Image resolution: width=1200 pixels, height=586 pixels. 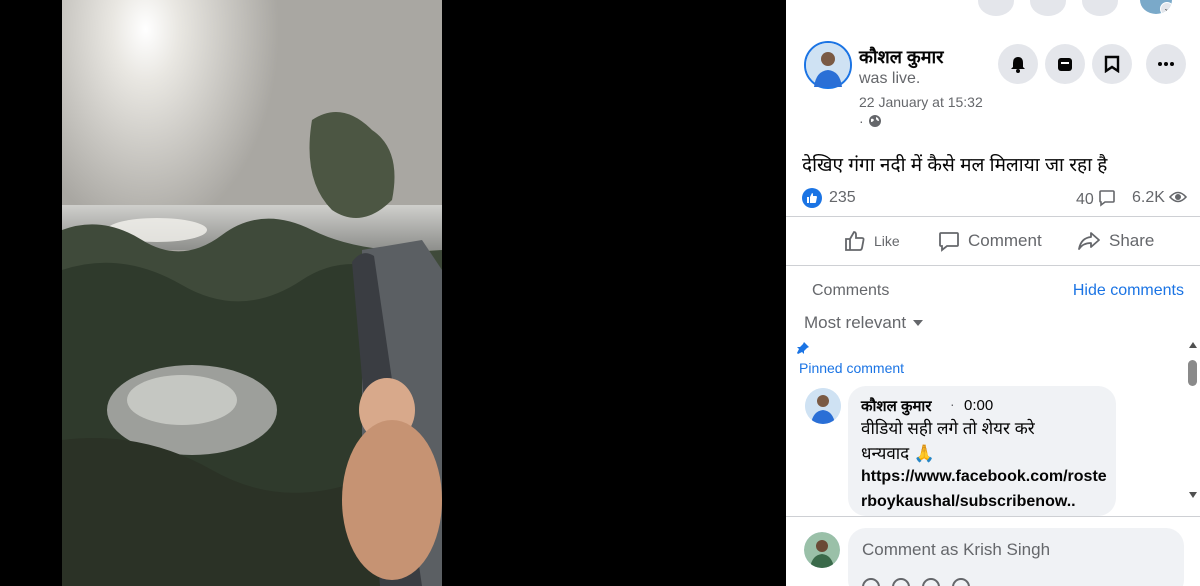 What do you see at coordinates (887, 241) in the screenshot?
I see `like-label: Like` at bounding box center [887, 241].